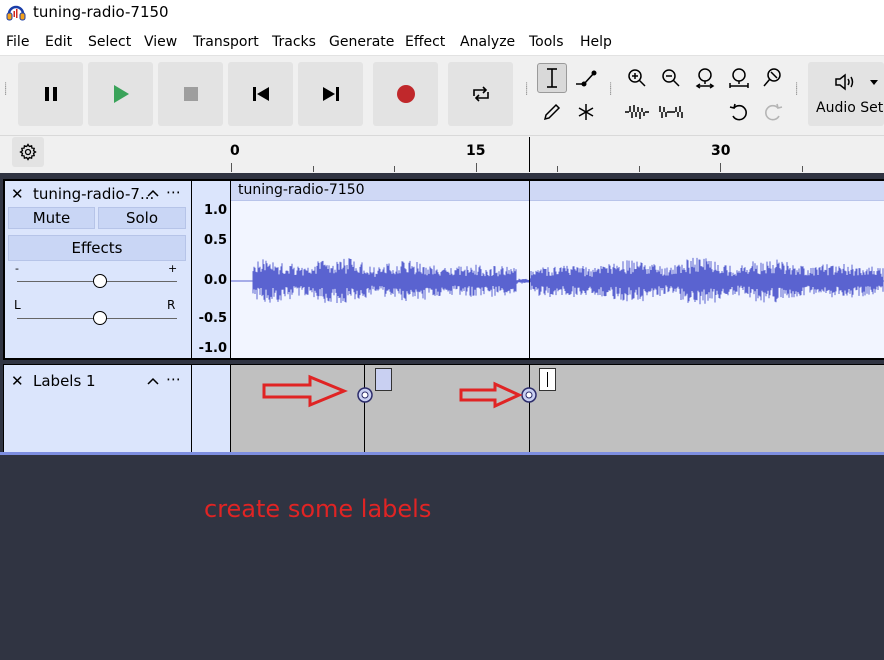 Image resolution: width=884 pixels, height=660 pixels. Describe the element at coordinates (383, 379) in the screenshot. I see `label-1-textbox` at that location.